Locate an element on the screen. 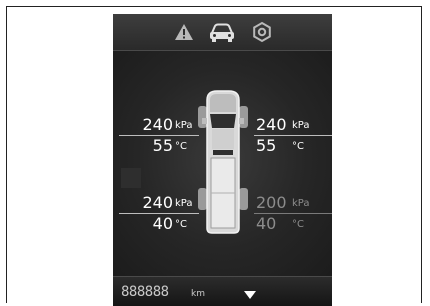 The height and width of the screenshot is (306, 430). placeholder-square is located at coordinates (131, 178).